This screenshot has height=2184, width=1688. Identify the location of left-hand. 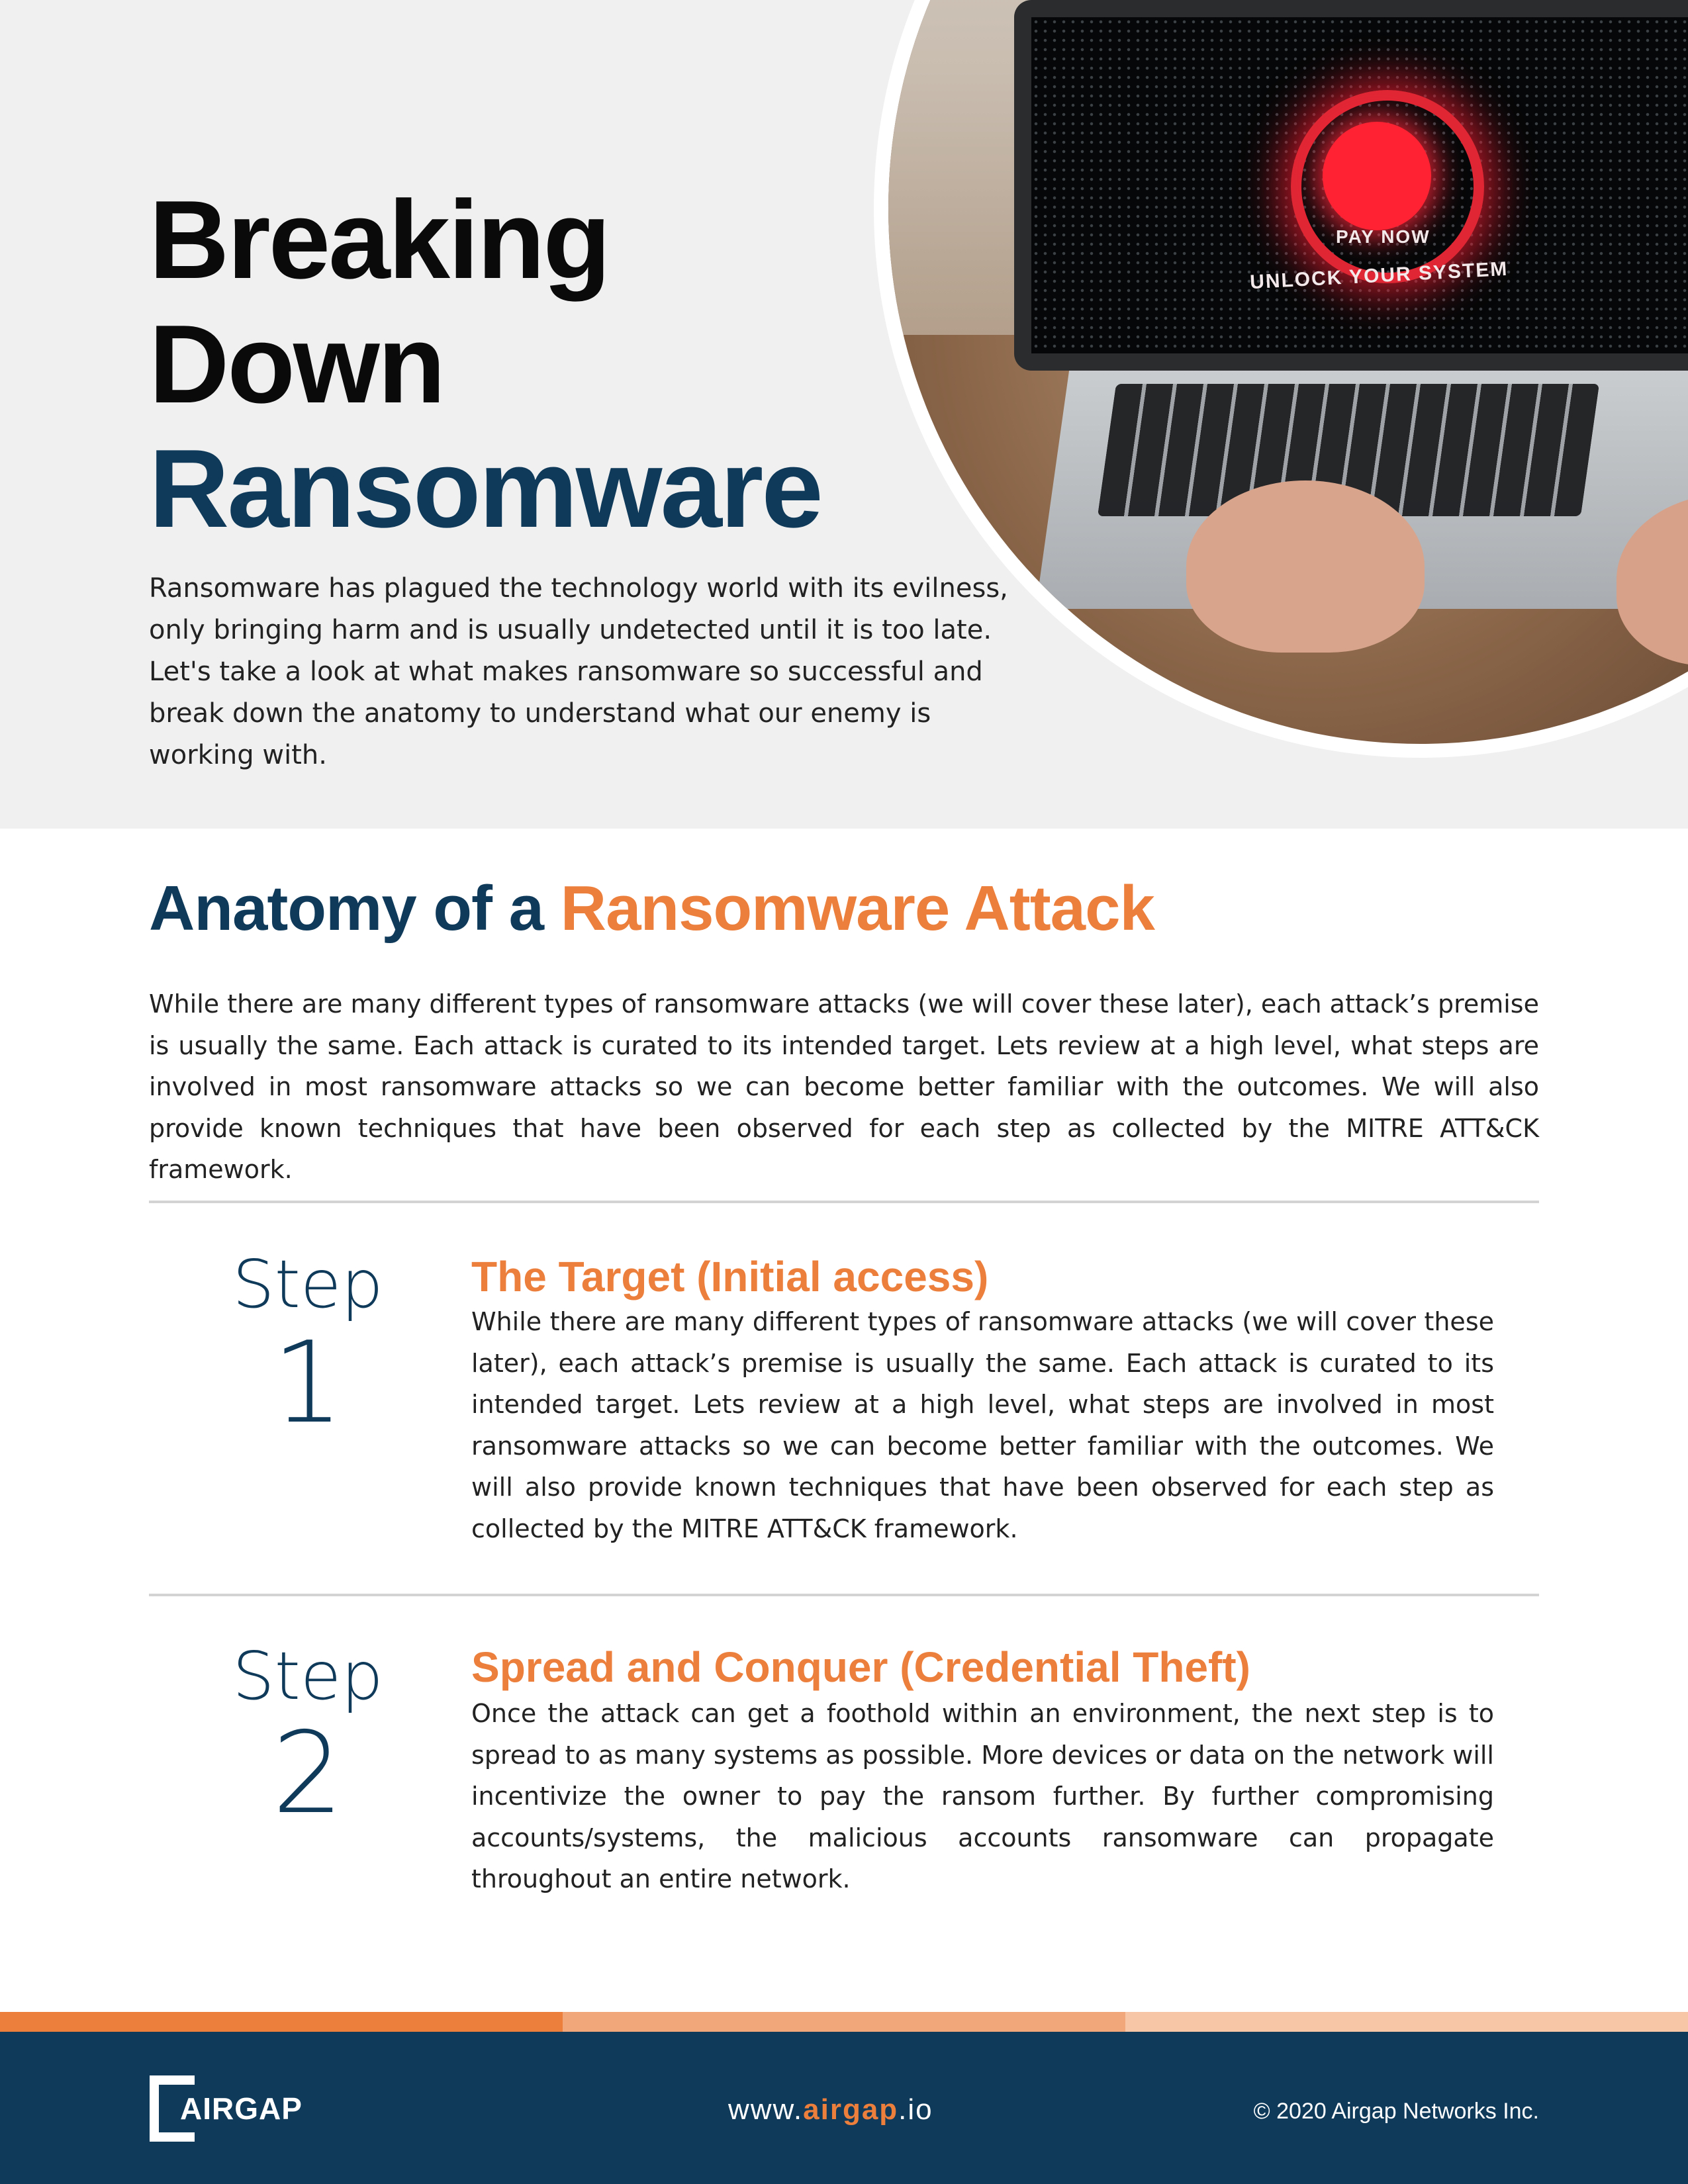
(1305, 566).